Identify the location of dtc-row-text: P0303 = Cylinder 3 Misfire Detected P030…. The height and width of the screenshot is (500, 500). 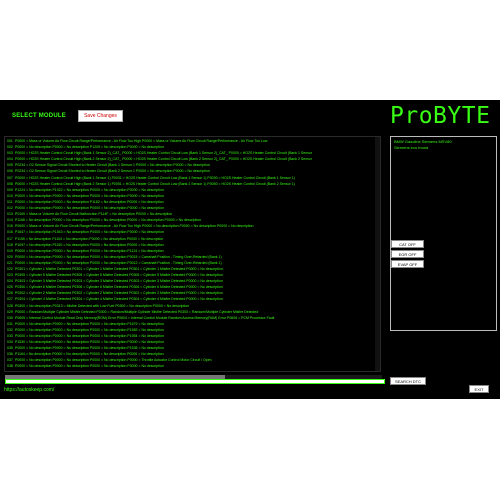
(119, 281).